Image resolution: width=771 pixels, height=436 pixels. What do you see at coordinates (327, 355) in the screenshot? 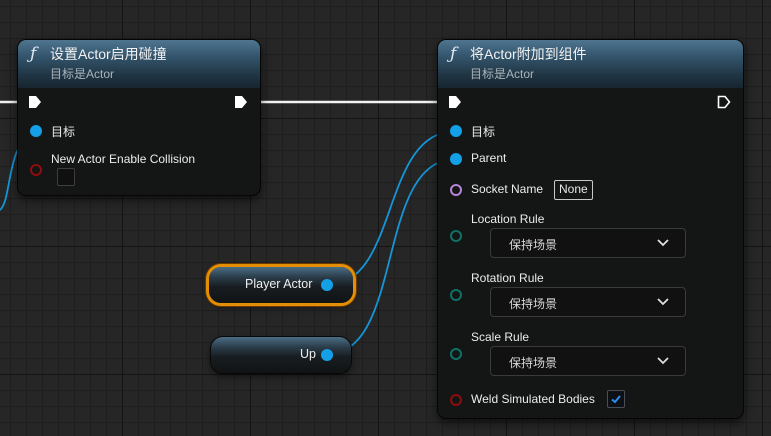
I see `up-output-pin` at bounding box center [327, 355].